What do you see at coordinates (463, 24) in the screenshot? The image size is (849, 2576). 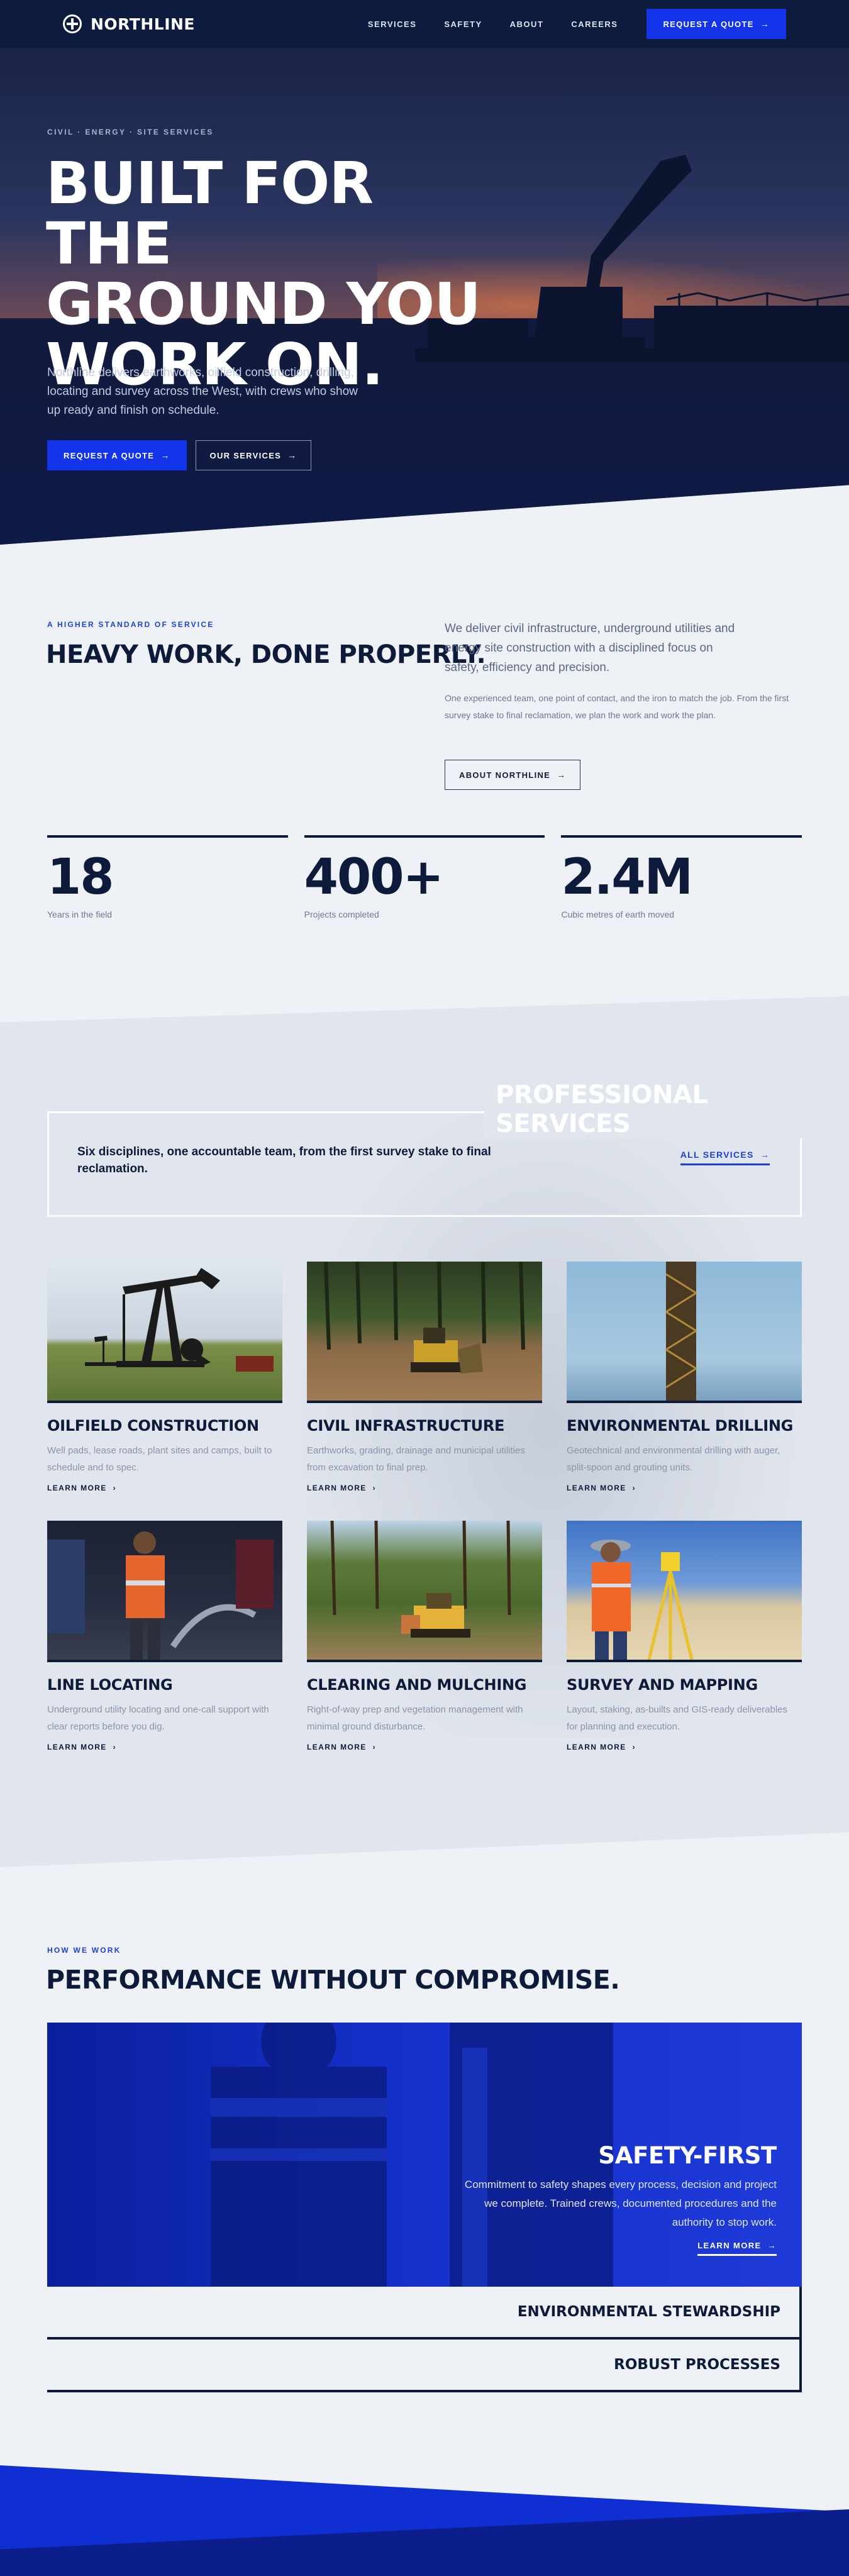 I see `nav-link-safety: SAFETY` at bounding box center [463, 24].